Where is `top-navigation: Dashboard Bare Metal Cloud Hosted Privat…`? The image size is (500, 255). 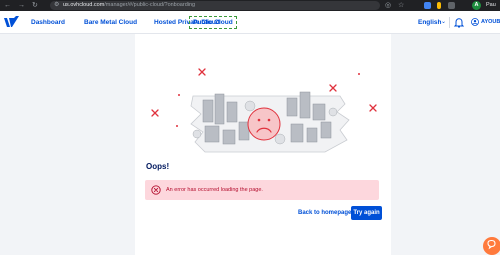 top-navigation: Dashboard Bare Metal Cloud Hosted Privat… is located at coordinates (250, 22).